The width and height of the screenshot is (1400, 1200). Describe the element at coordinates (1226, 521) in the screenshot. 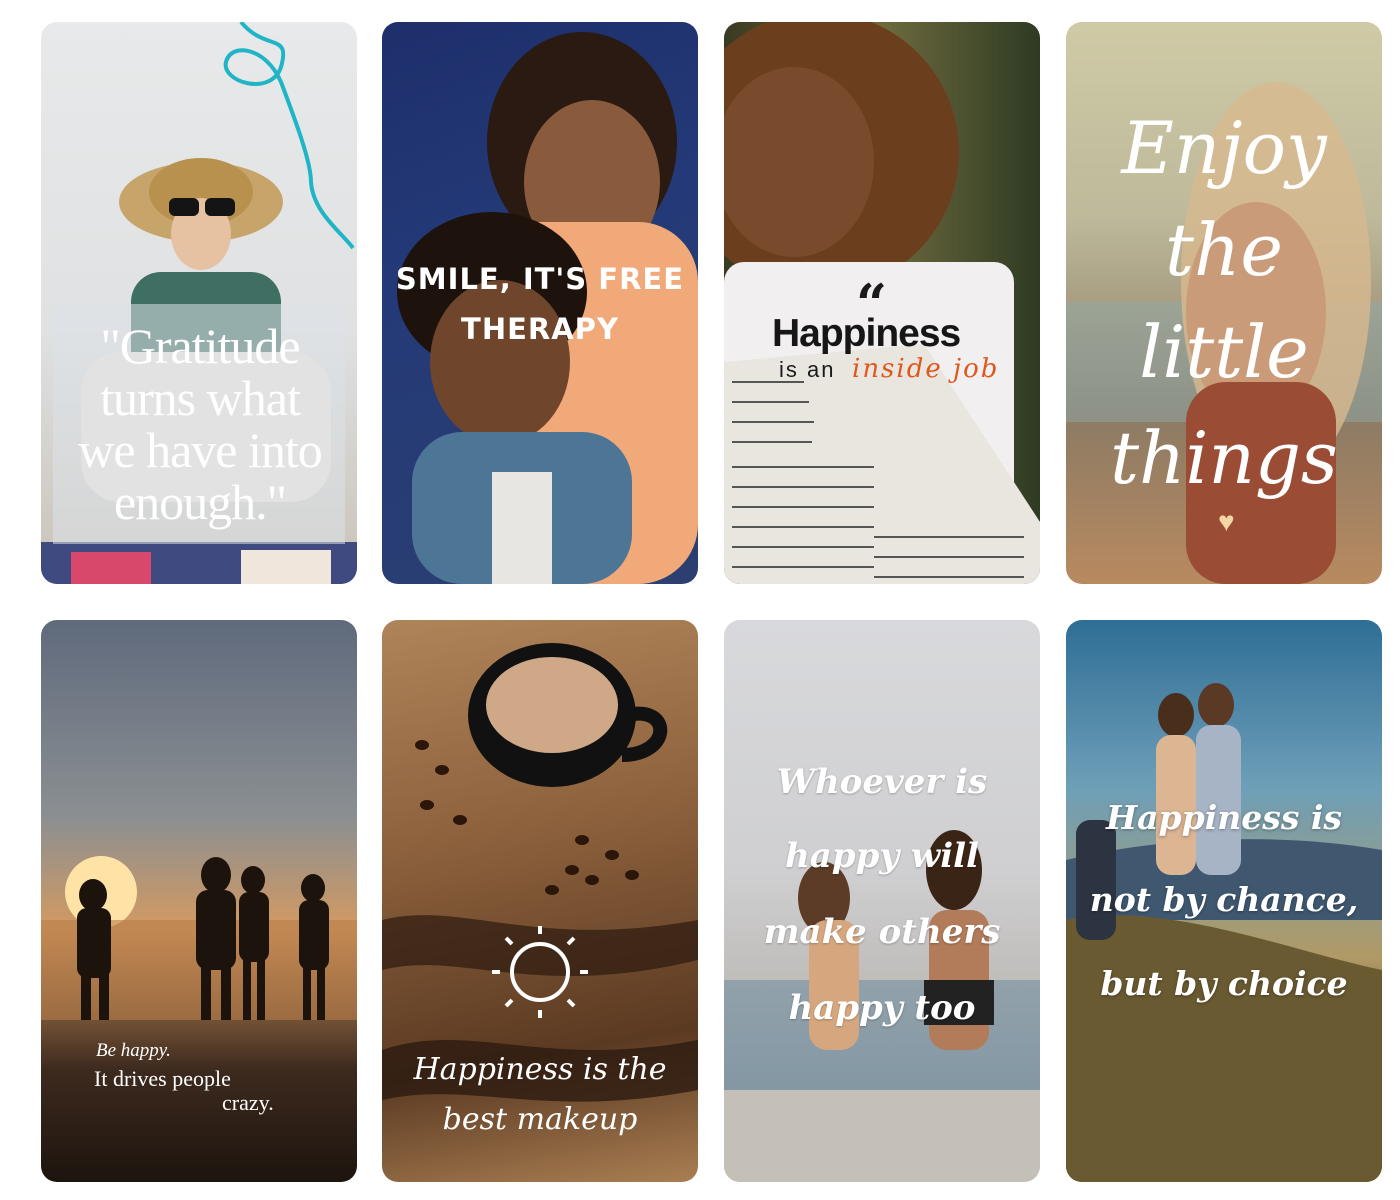

I see `heart-icon: ♥` at that location.